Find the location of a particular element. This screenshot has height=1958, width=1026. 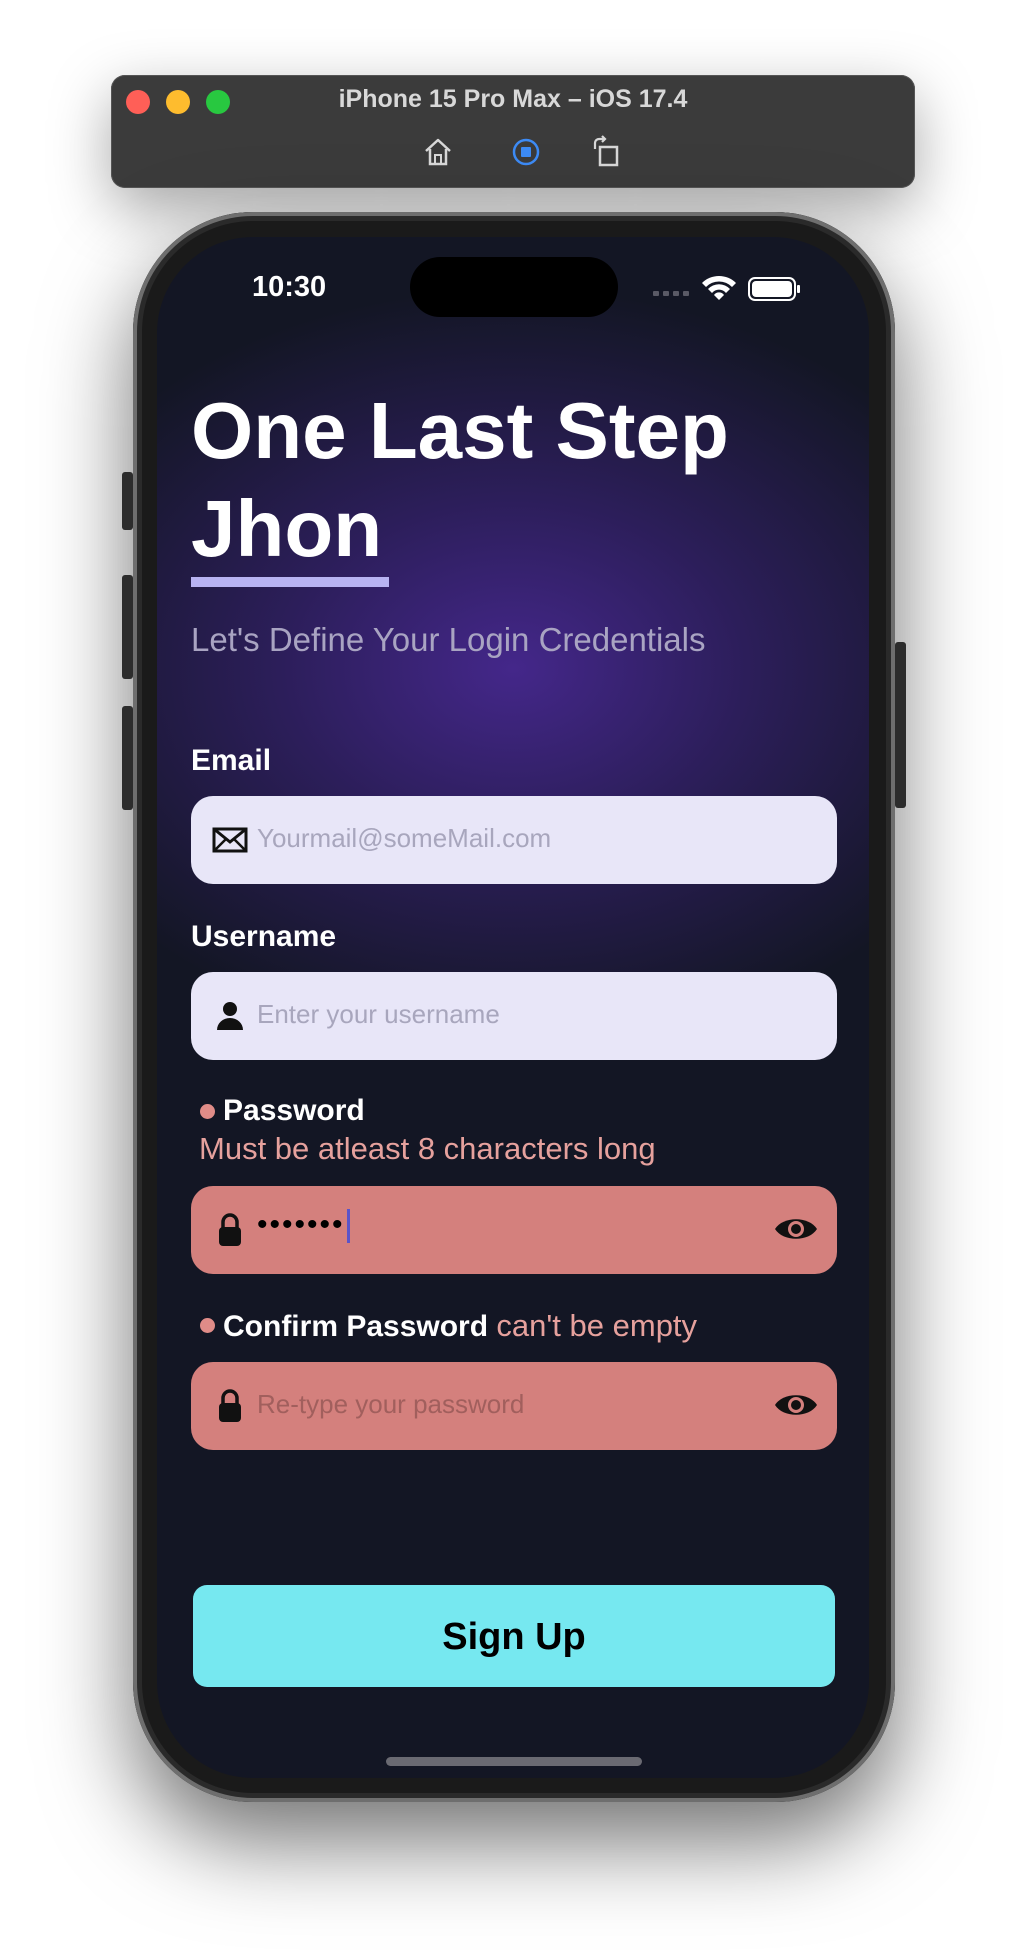

confirm-password-error-bullet is located at coordinates (207, 1325).